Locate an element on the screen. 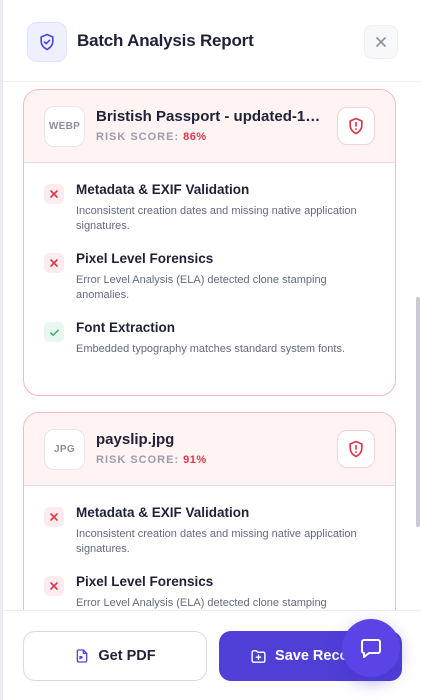  risk-score: RISK SCORE: 86% is located at coordinates (151, 137).